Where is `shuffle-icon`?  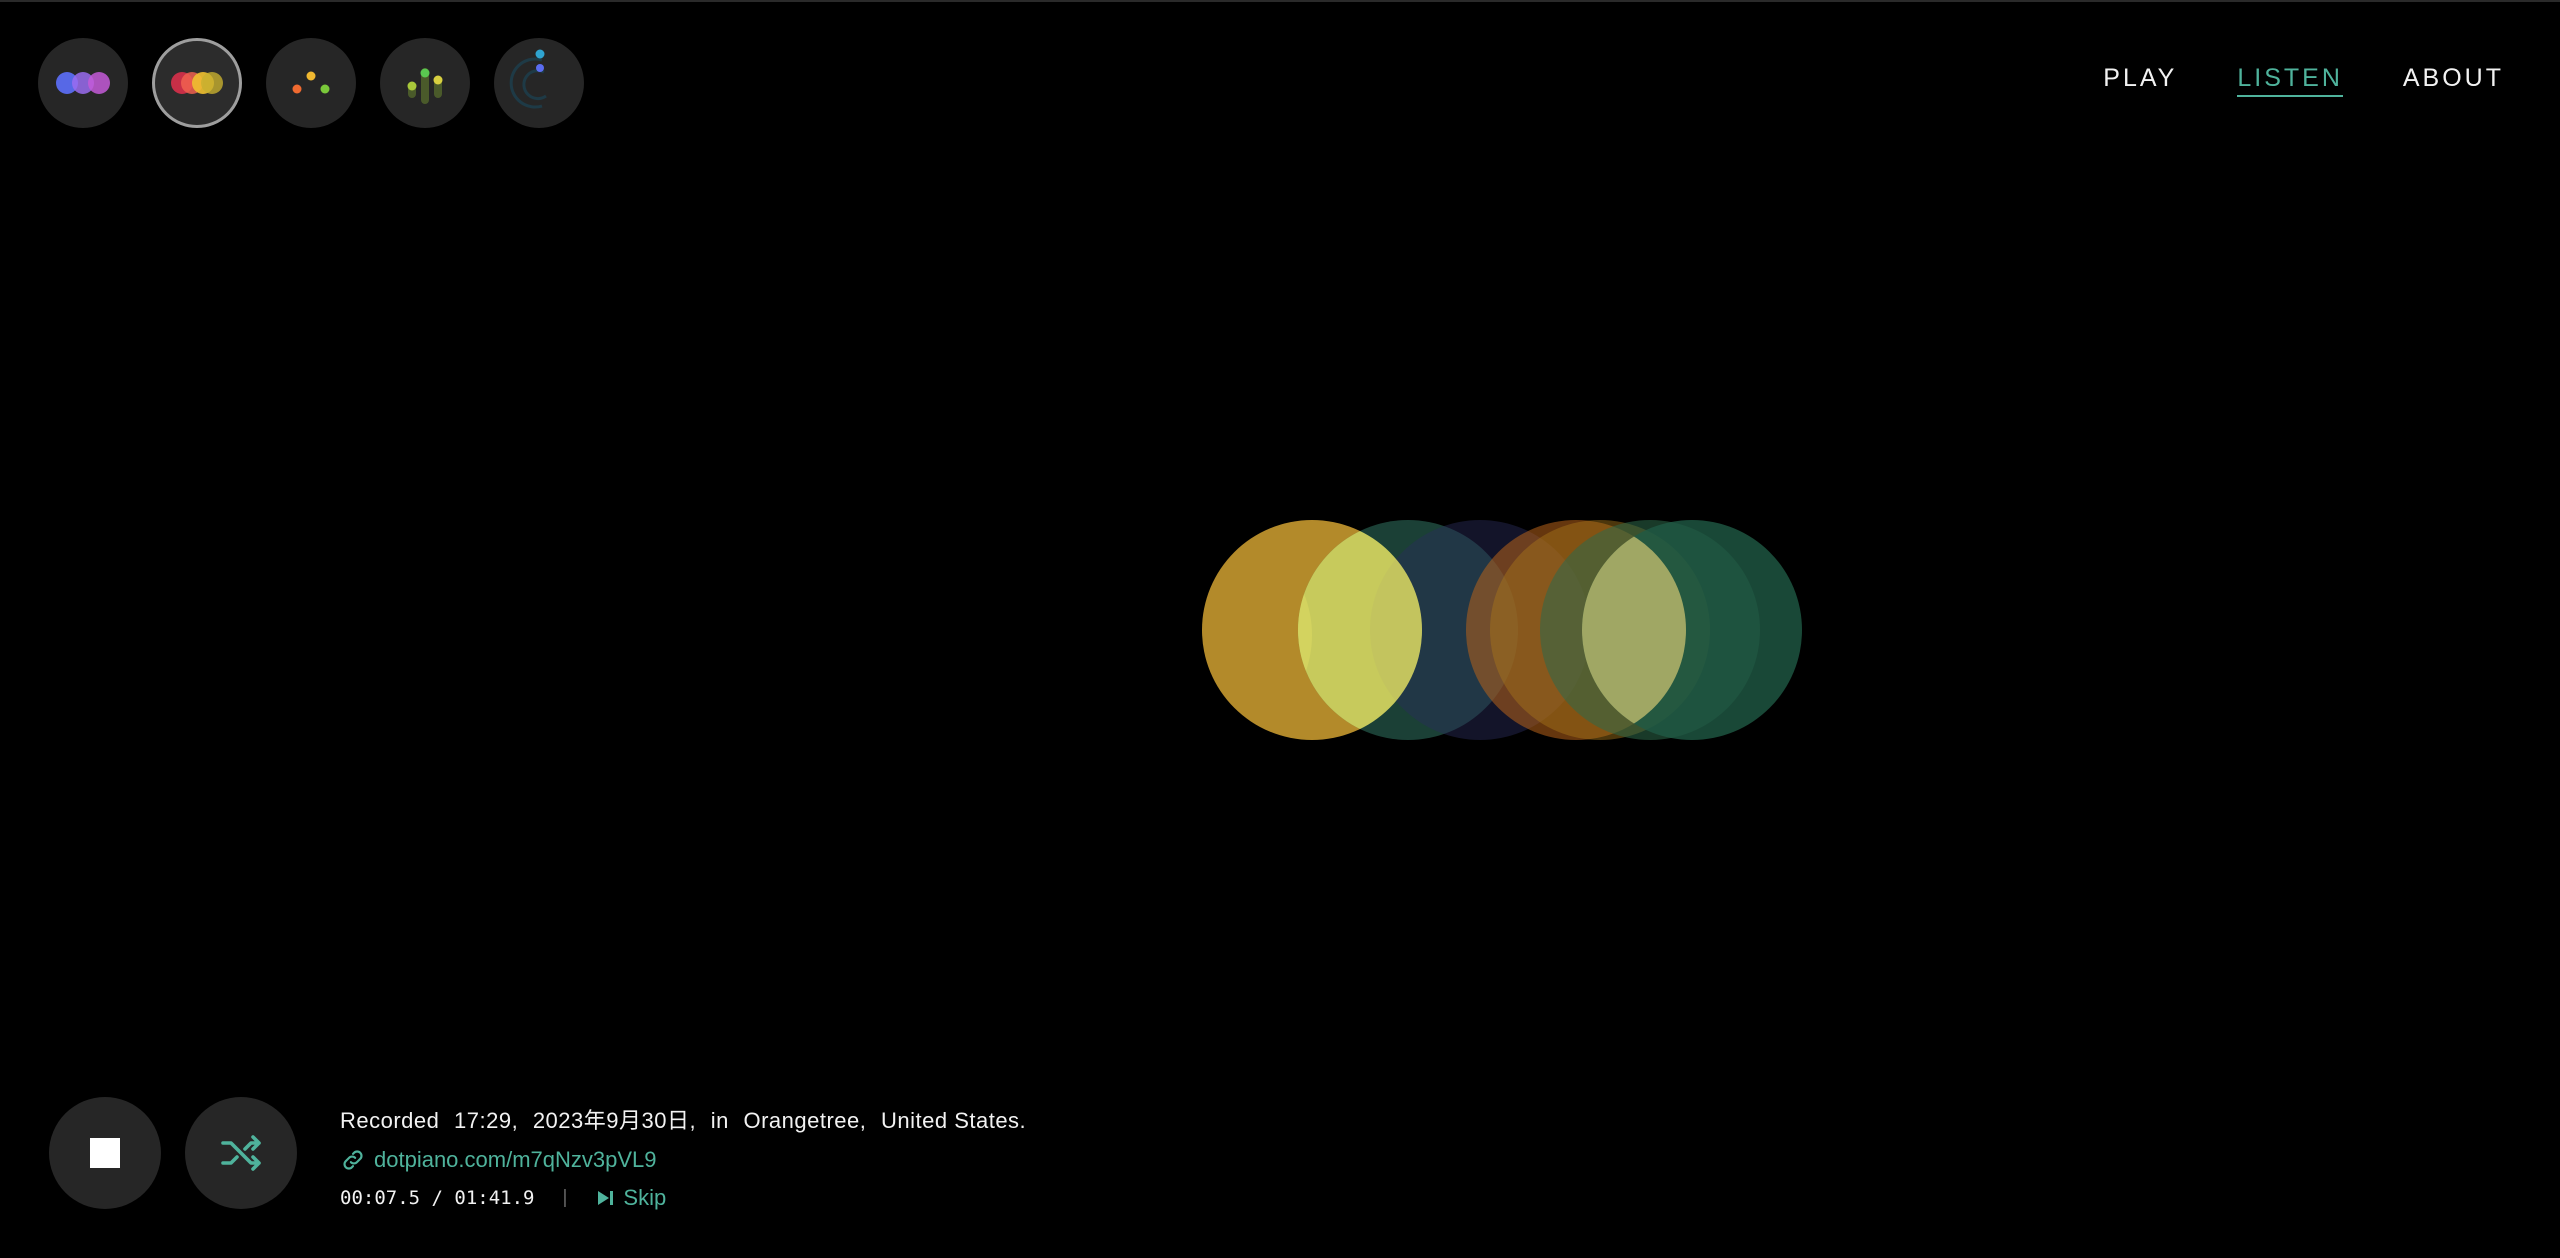
shuffle-icon is located at coordinates (241, 1153).